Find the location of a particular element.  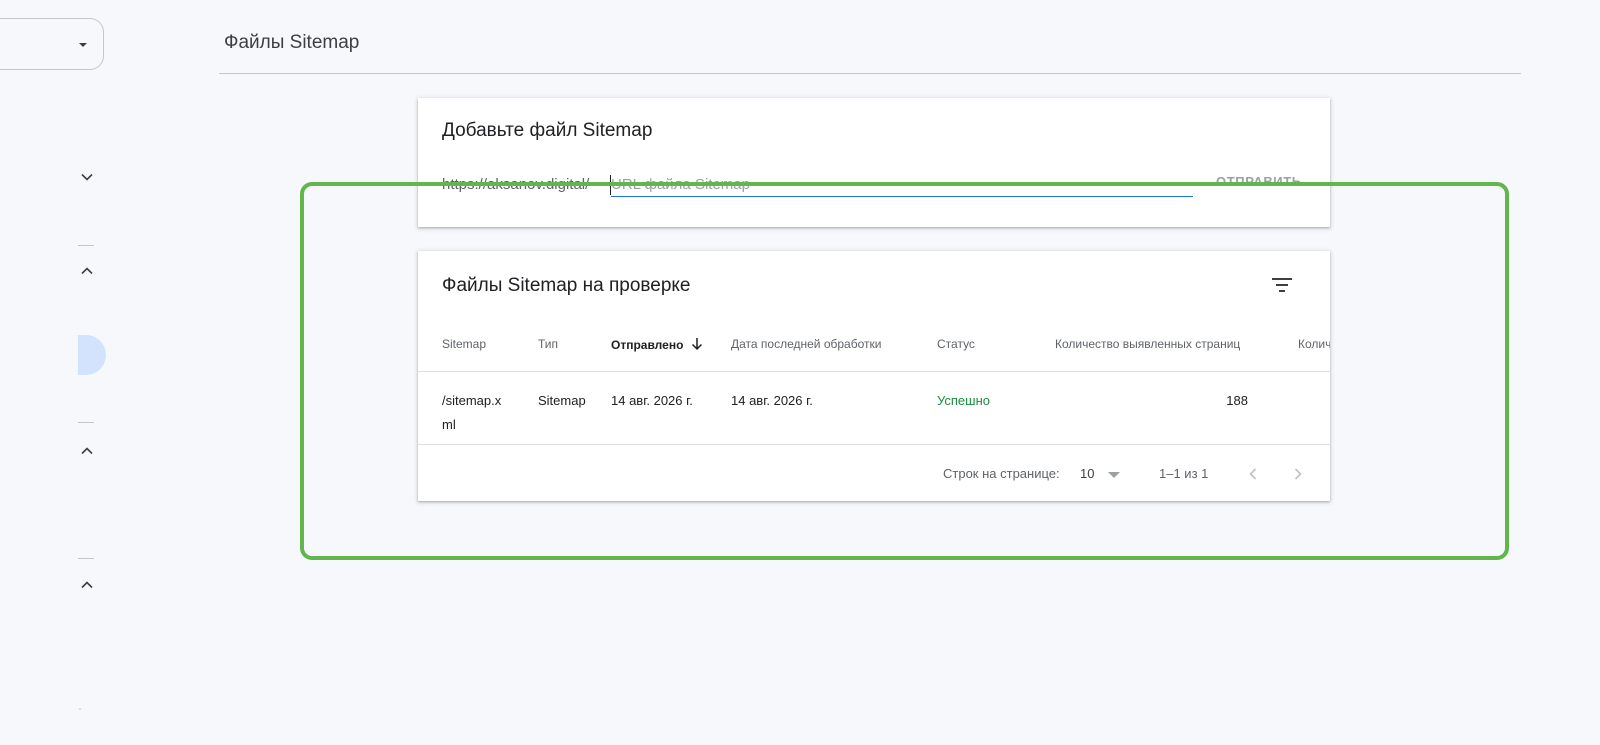

row-divider is located at coordinates (874, 444).